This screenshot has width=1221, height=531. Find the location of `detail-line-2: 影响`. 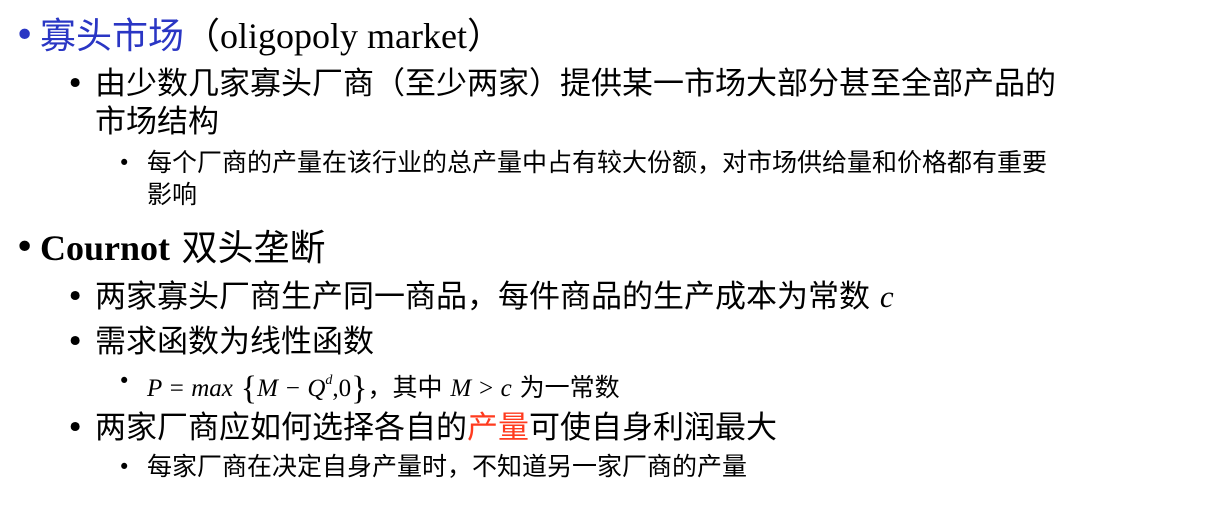

detail-line-2: 影响 is located at coordinates (172, 194).